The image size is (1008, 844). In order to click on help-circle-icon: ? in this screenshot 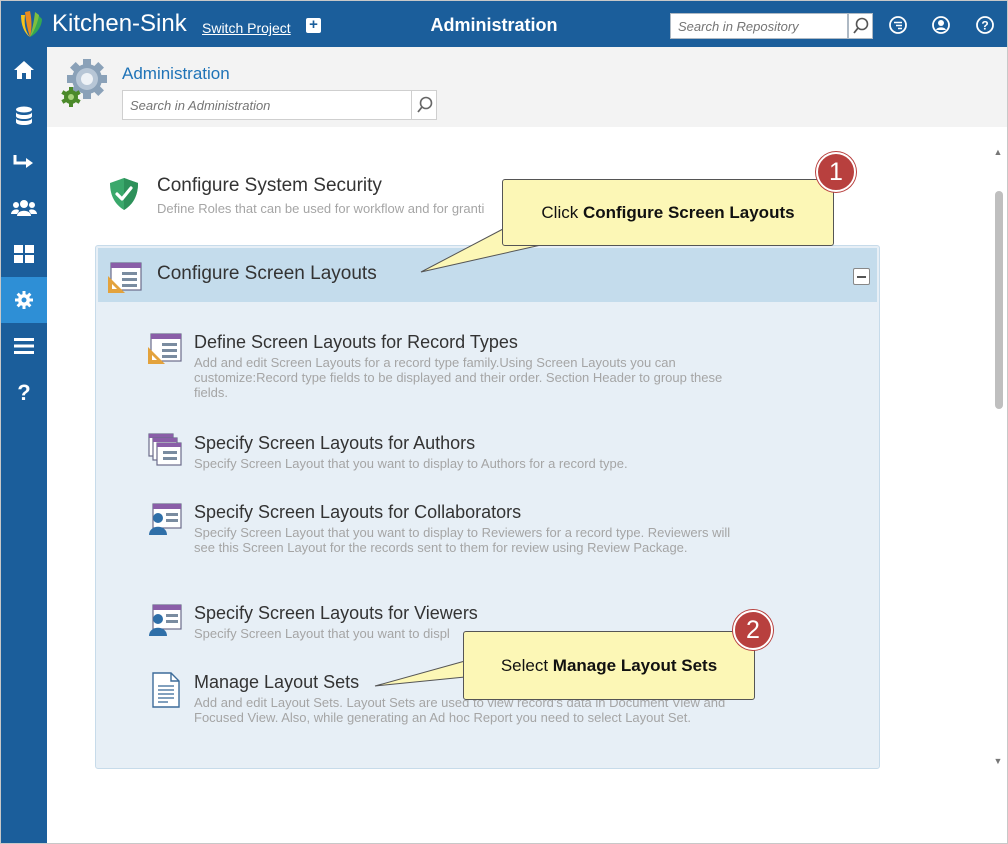, I will do `click(985, 25)`.